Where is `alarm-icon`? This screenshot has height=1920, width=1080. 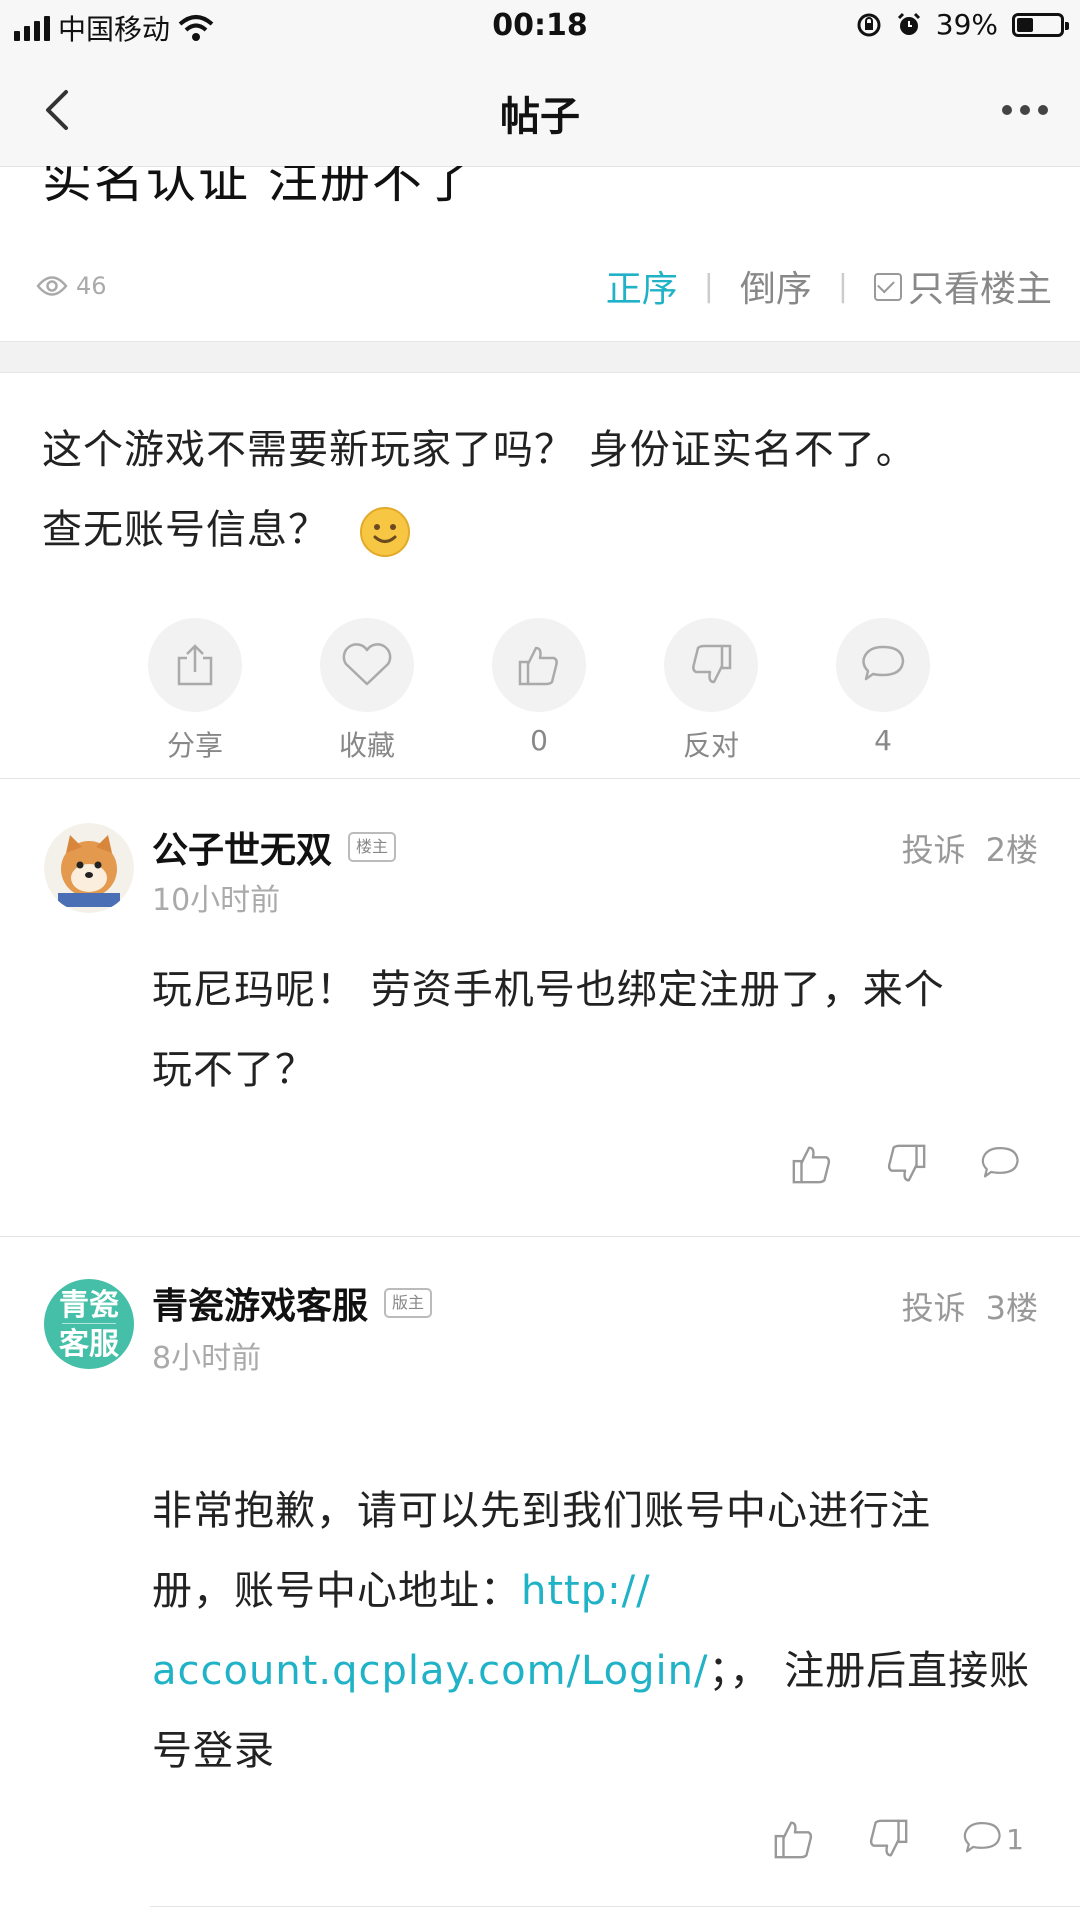
alarm-icon is located at coordinates (908, 23).